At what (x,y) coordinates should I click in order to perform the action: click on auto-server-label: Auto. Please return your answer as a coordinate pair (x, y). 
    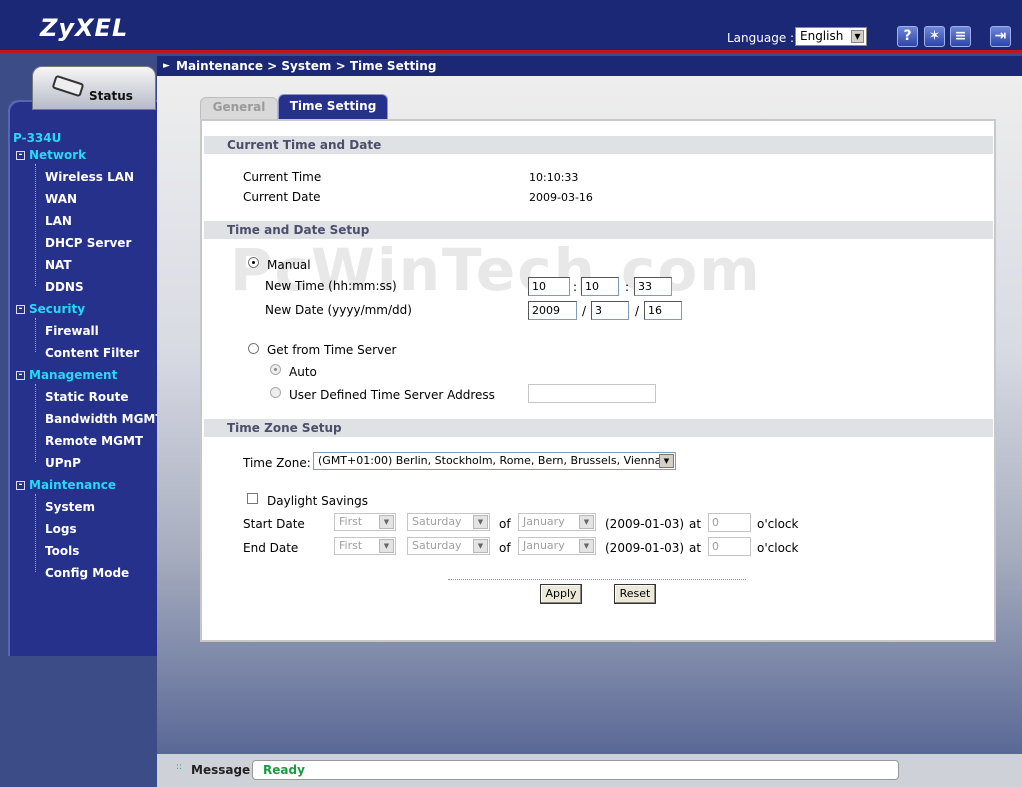
    Looking at the image, I should click on (303, 372).